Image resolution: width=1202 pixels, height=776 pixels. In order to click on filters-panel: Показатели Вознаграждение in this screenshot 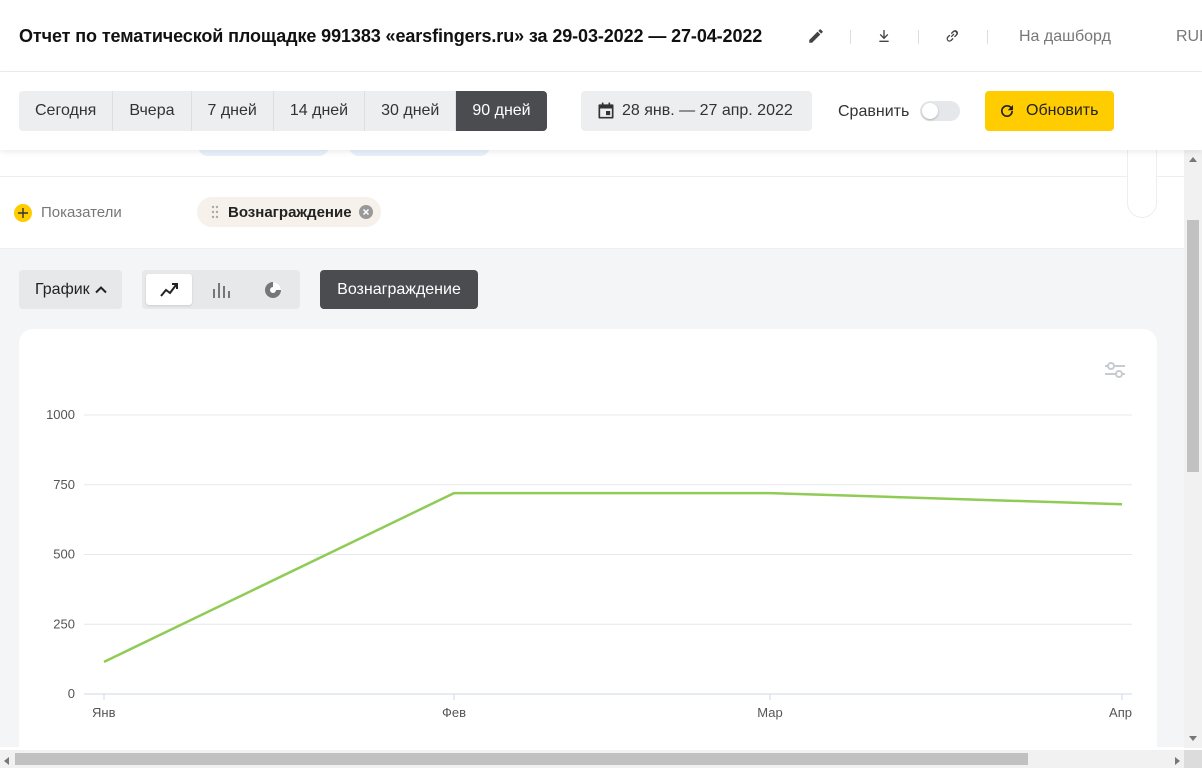, I will do `click(592, 197)`.